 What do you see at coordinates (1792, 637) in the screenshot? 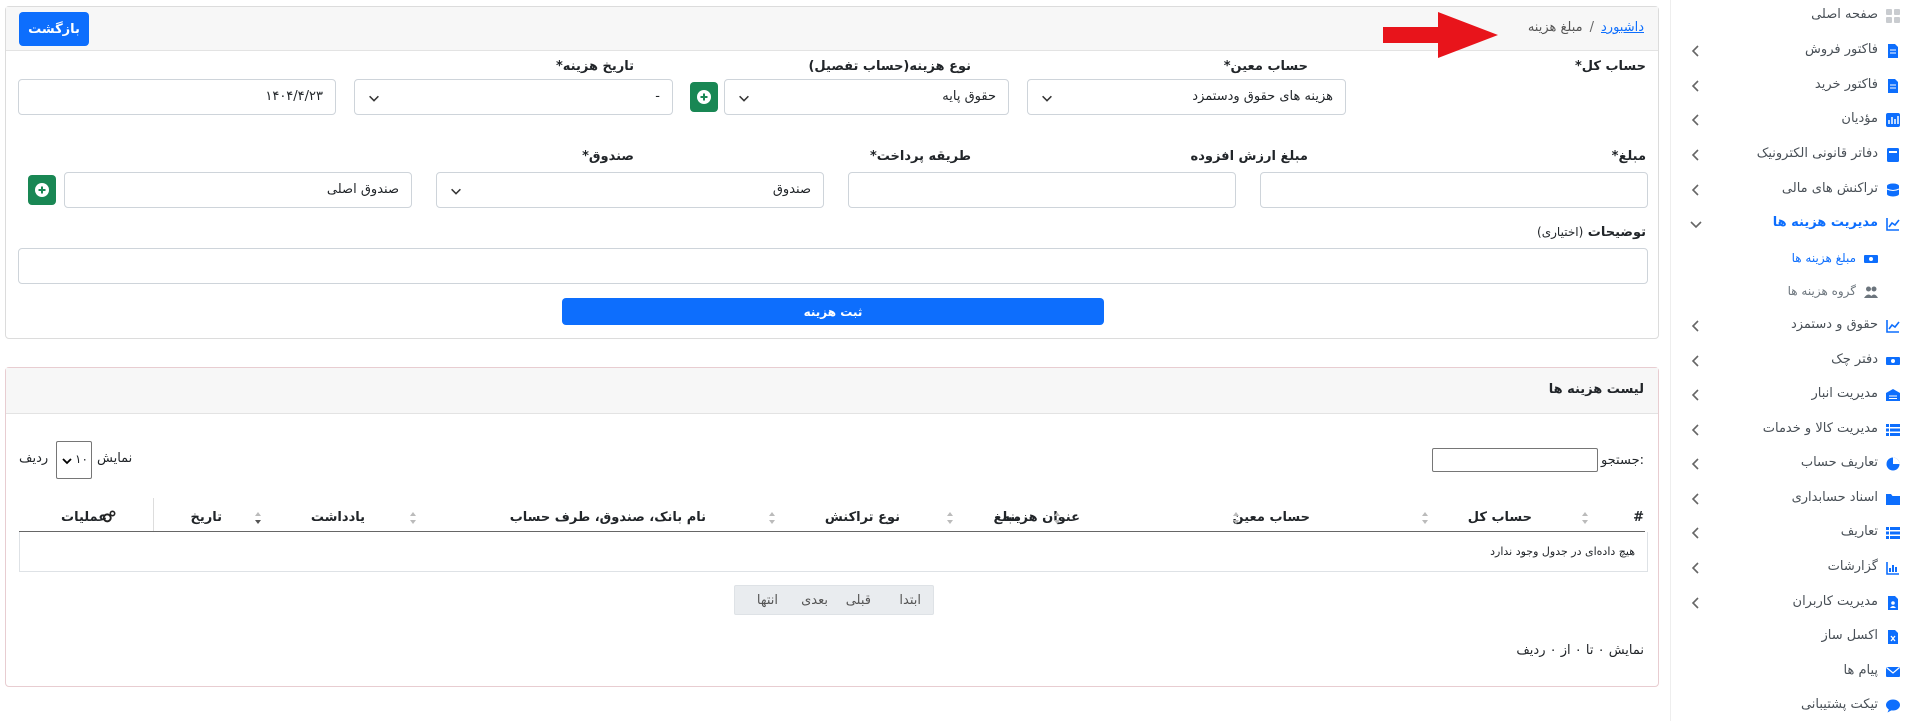
I see `sidebar-item-excel-builder: اکسل ساز` at bounding box center [1792, 637].